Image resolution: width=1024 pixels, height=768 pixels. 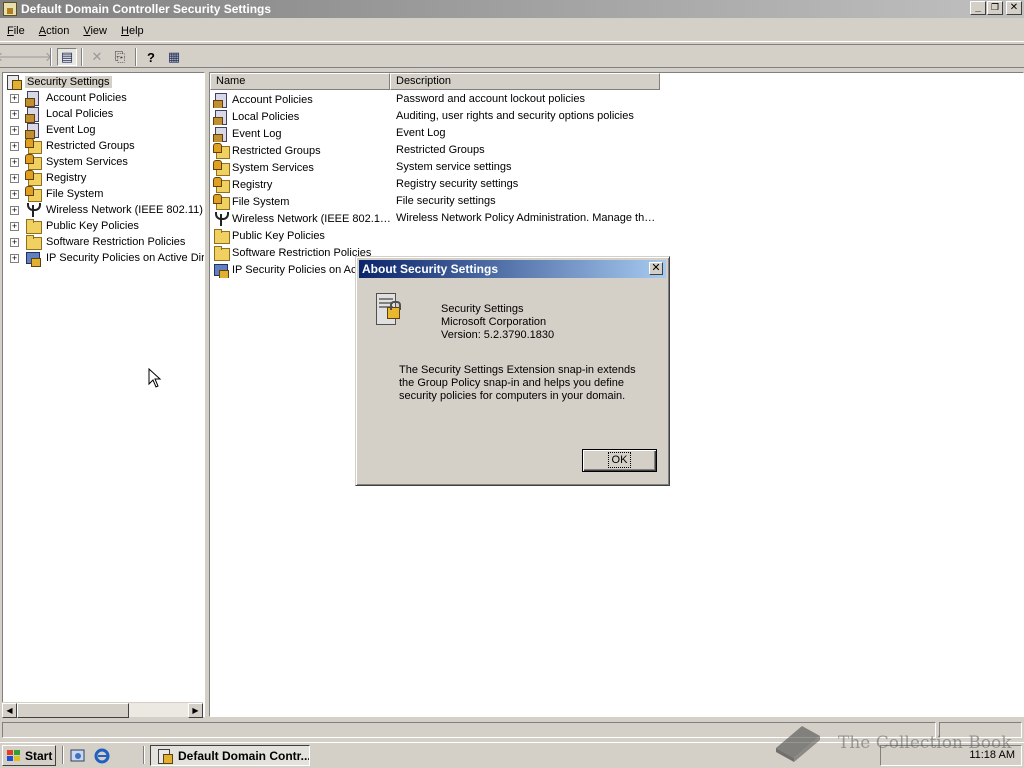 What do you see at coordinates (62, 114) in the screenshot?
I see `tree-item: + Local Policies` at bounding box center [62, 114].